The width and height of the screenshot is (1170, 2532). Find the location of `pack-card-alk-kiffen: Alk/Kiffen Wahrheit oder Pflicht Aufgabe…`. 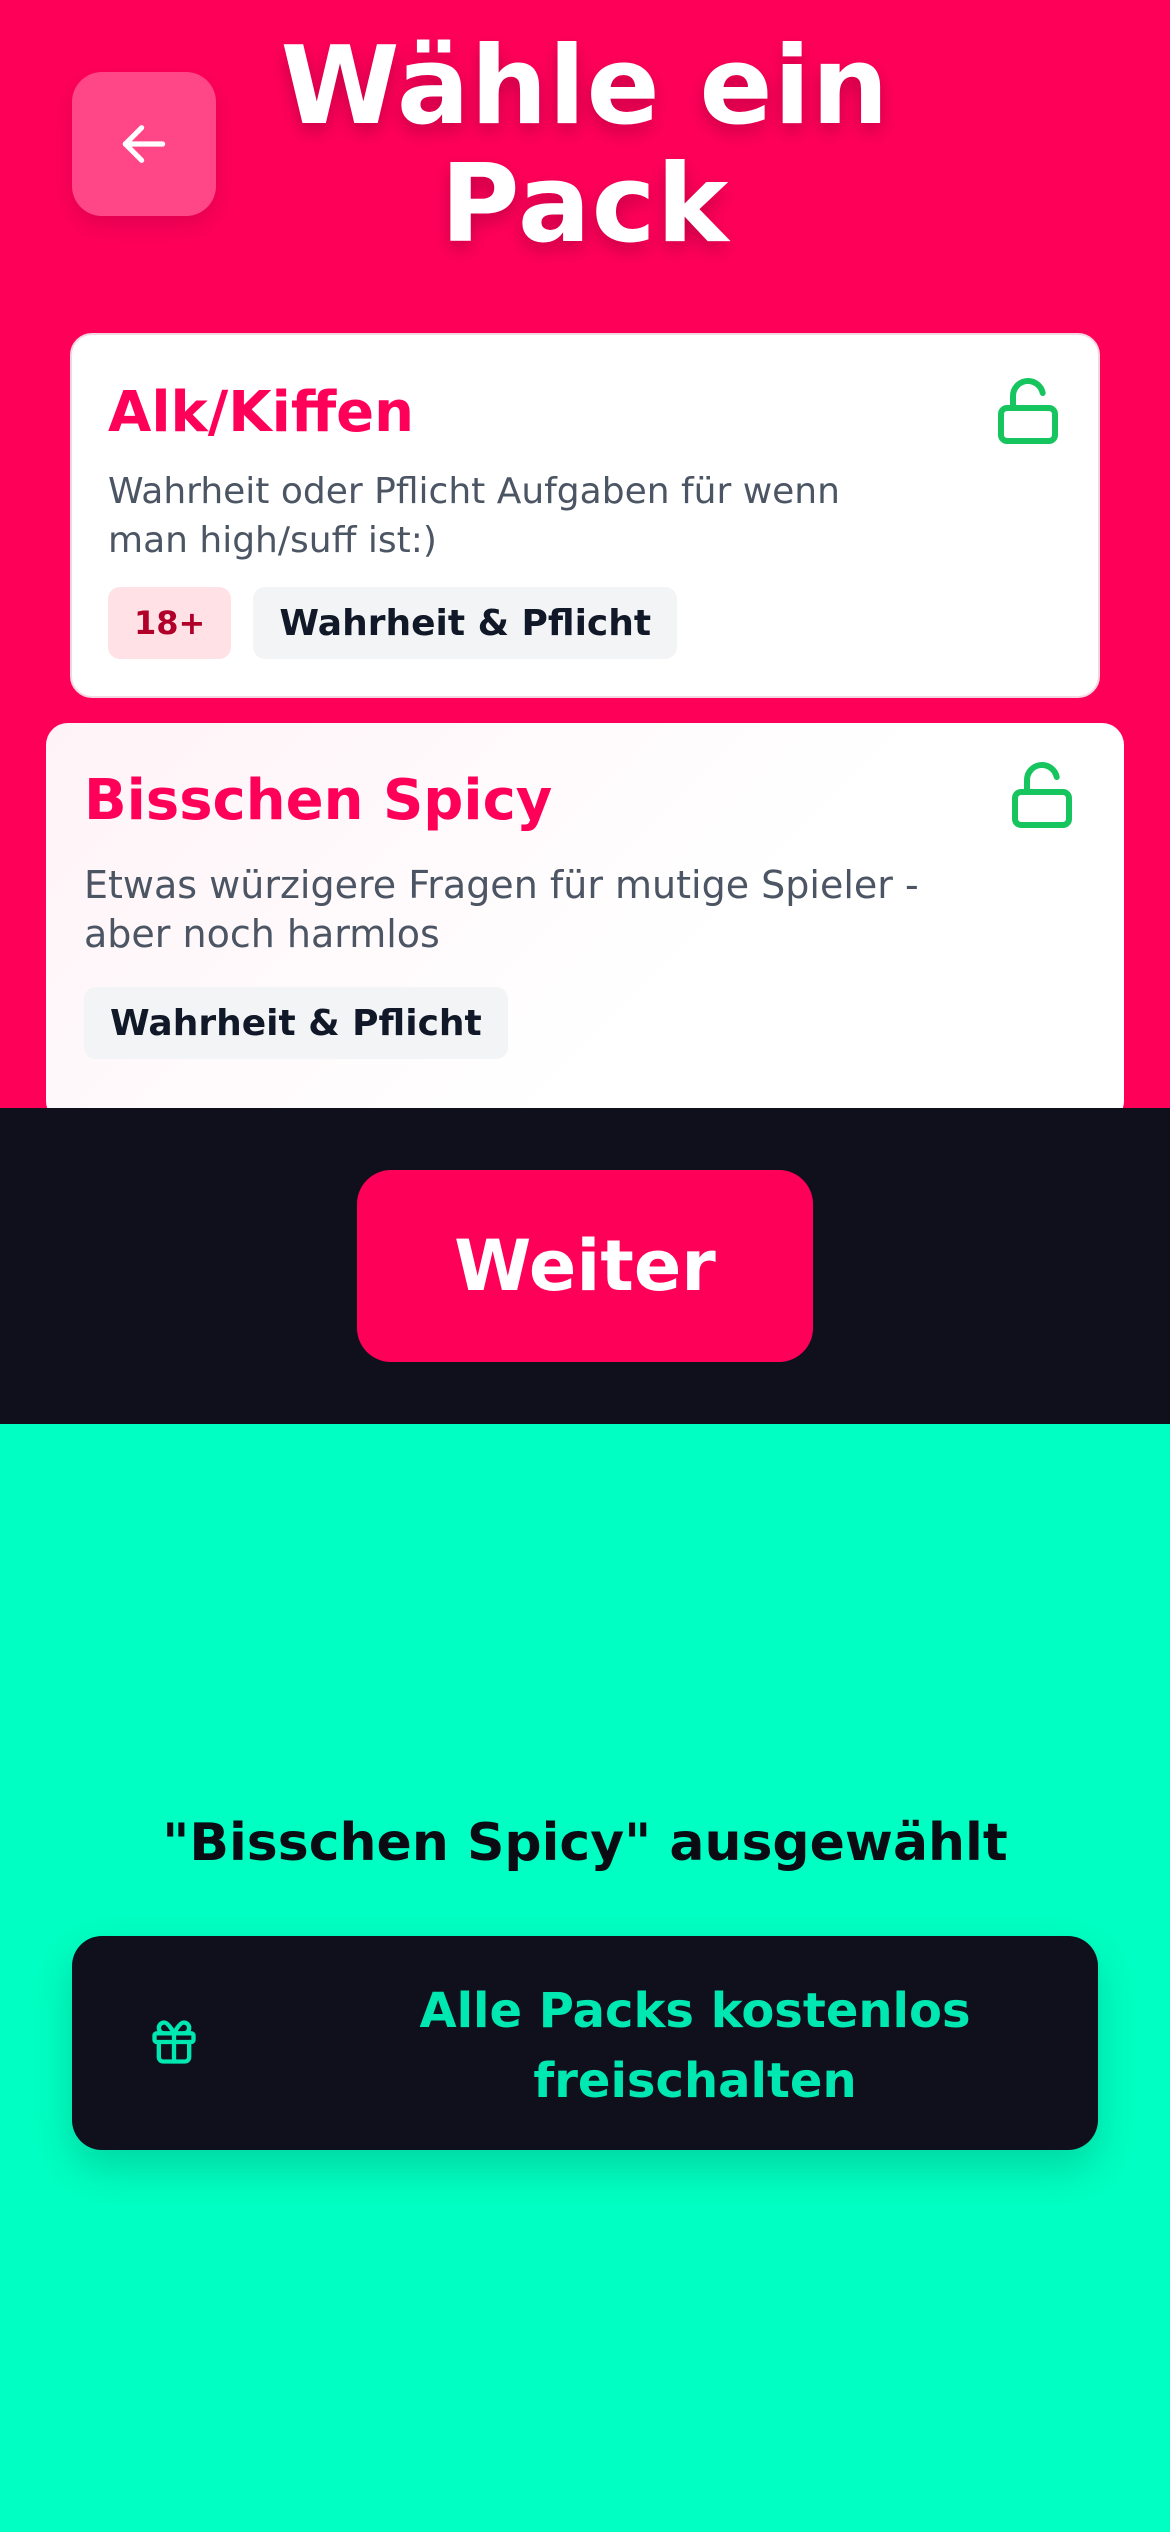

pack-card-alk-kiffen: Alk/Kiffen Wahrheit oder Pflicht Aufgabe… is located at coordinates (585, 515).